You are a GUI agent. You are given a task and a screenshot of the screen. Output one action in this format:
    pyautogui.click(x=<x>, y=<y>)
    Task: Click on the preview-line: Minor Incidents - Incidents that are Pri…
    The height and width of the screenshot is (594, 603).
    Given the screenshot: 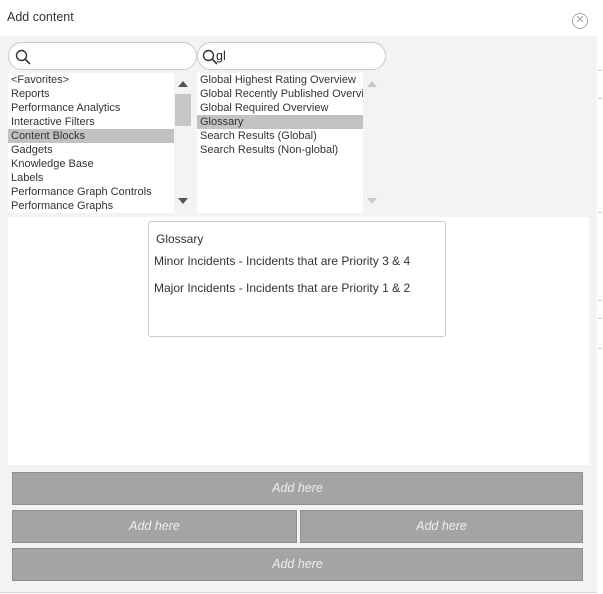 What is the action you would take?
    pyautogui.click(x=282, y=261)
    